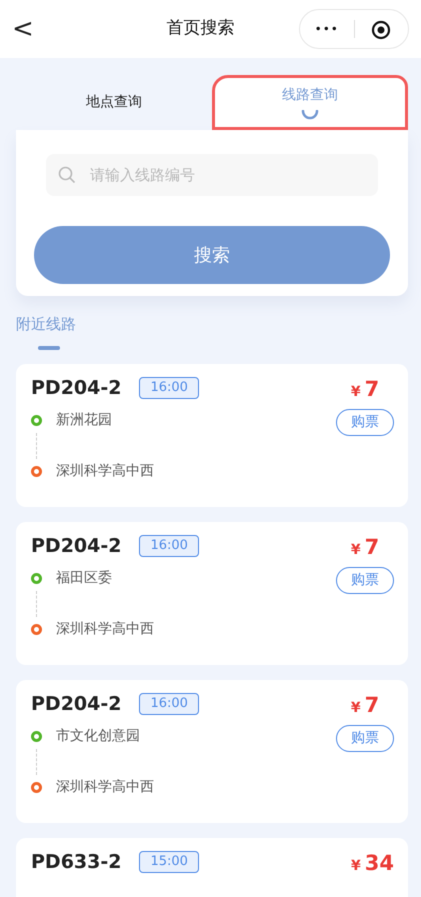  What do you see at coordinates (84, 420) in the screenshot?
I see `stop-name: 新洲花园` at bounding box center [84, 420].